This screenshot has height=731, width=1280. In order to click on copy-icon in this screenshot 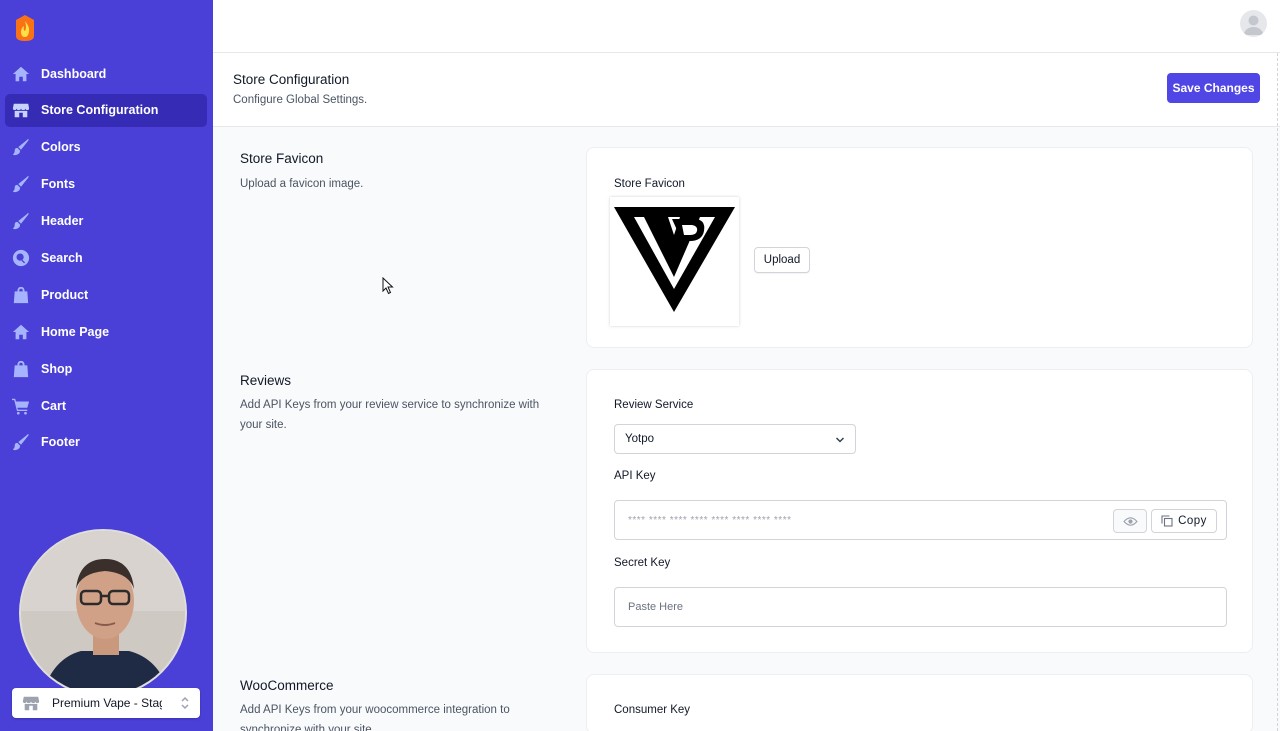, I will do `click(1167, 521)`.